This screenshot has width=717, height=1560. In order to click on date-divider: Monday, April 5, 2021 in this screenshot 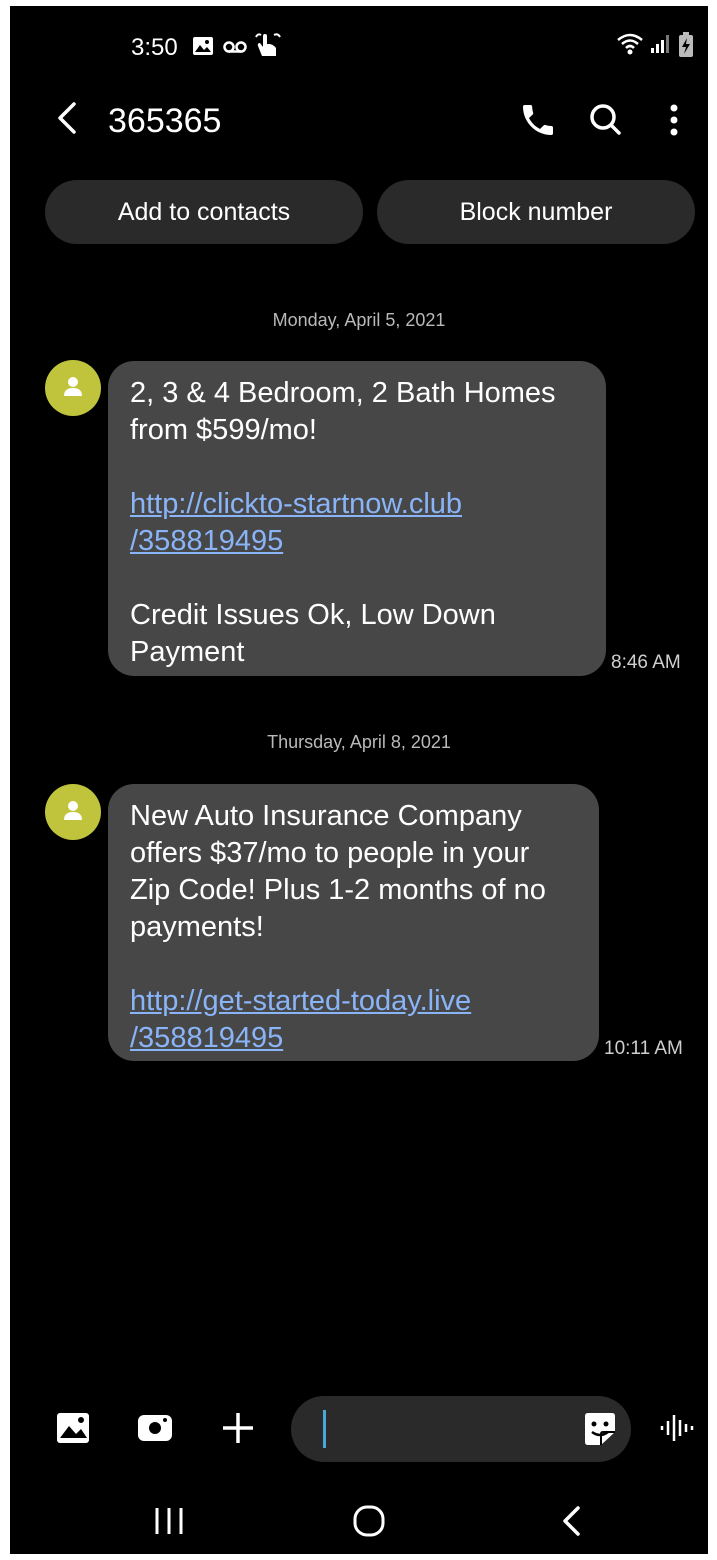, I will do `click(359, 320)`.